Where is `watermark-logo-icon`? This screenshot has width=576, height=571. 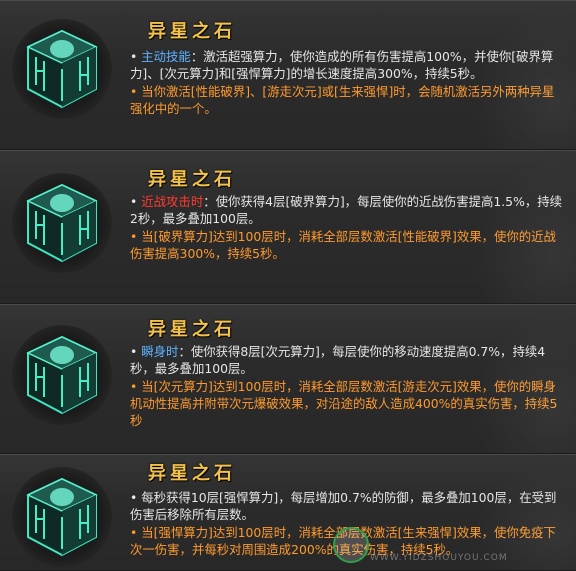 watermark-logo-icon is located at coordinates (351, 545).